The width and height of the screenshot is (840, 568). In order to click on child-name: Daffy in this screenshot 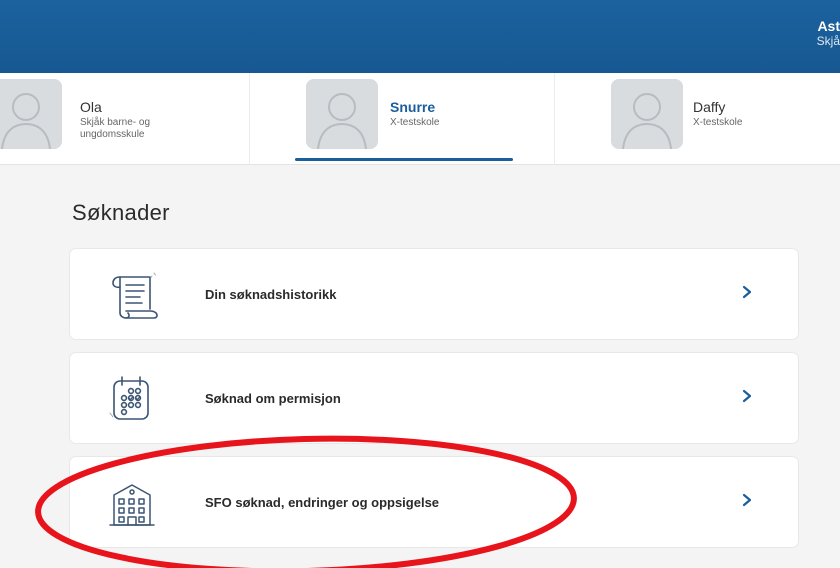, I will do `click(709, 107)`.